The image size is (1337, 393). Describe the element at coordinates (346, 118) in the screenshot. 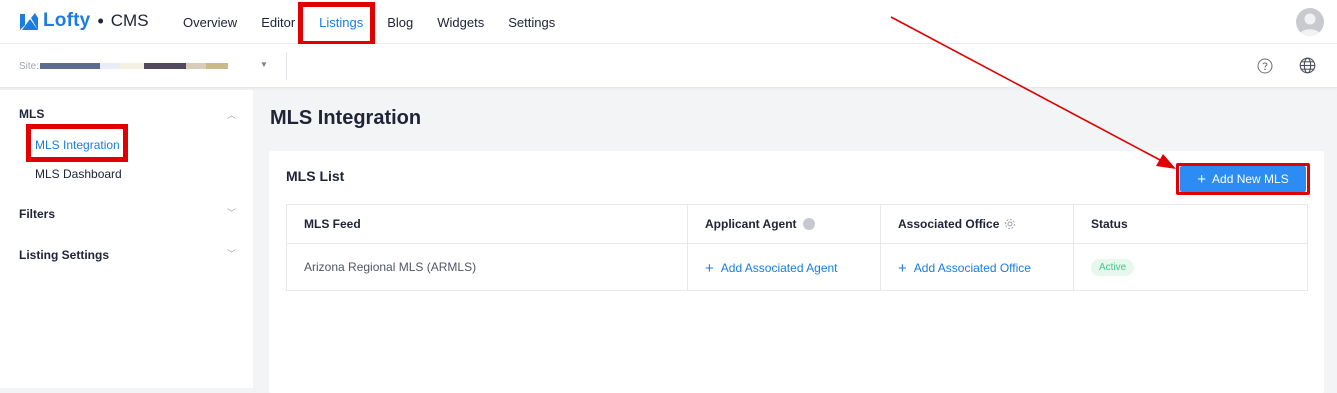

I see `page-title: MLS Integration` at that location.